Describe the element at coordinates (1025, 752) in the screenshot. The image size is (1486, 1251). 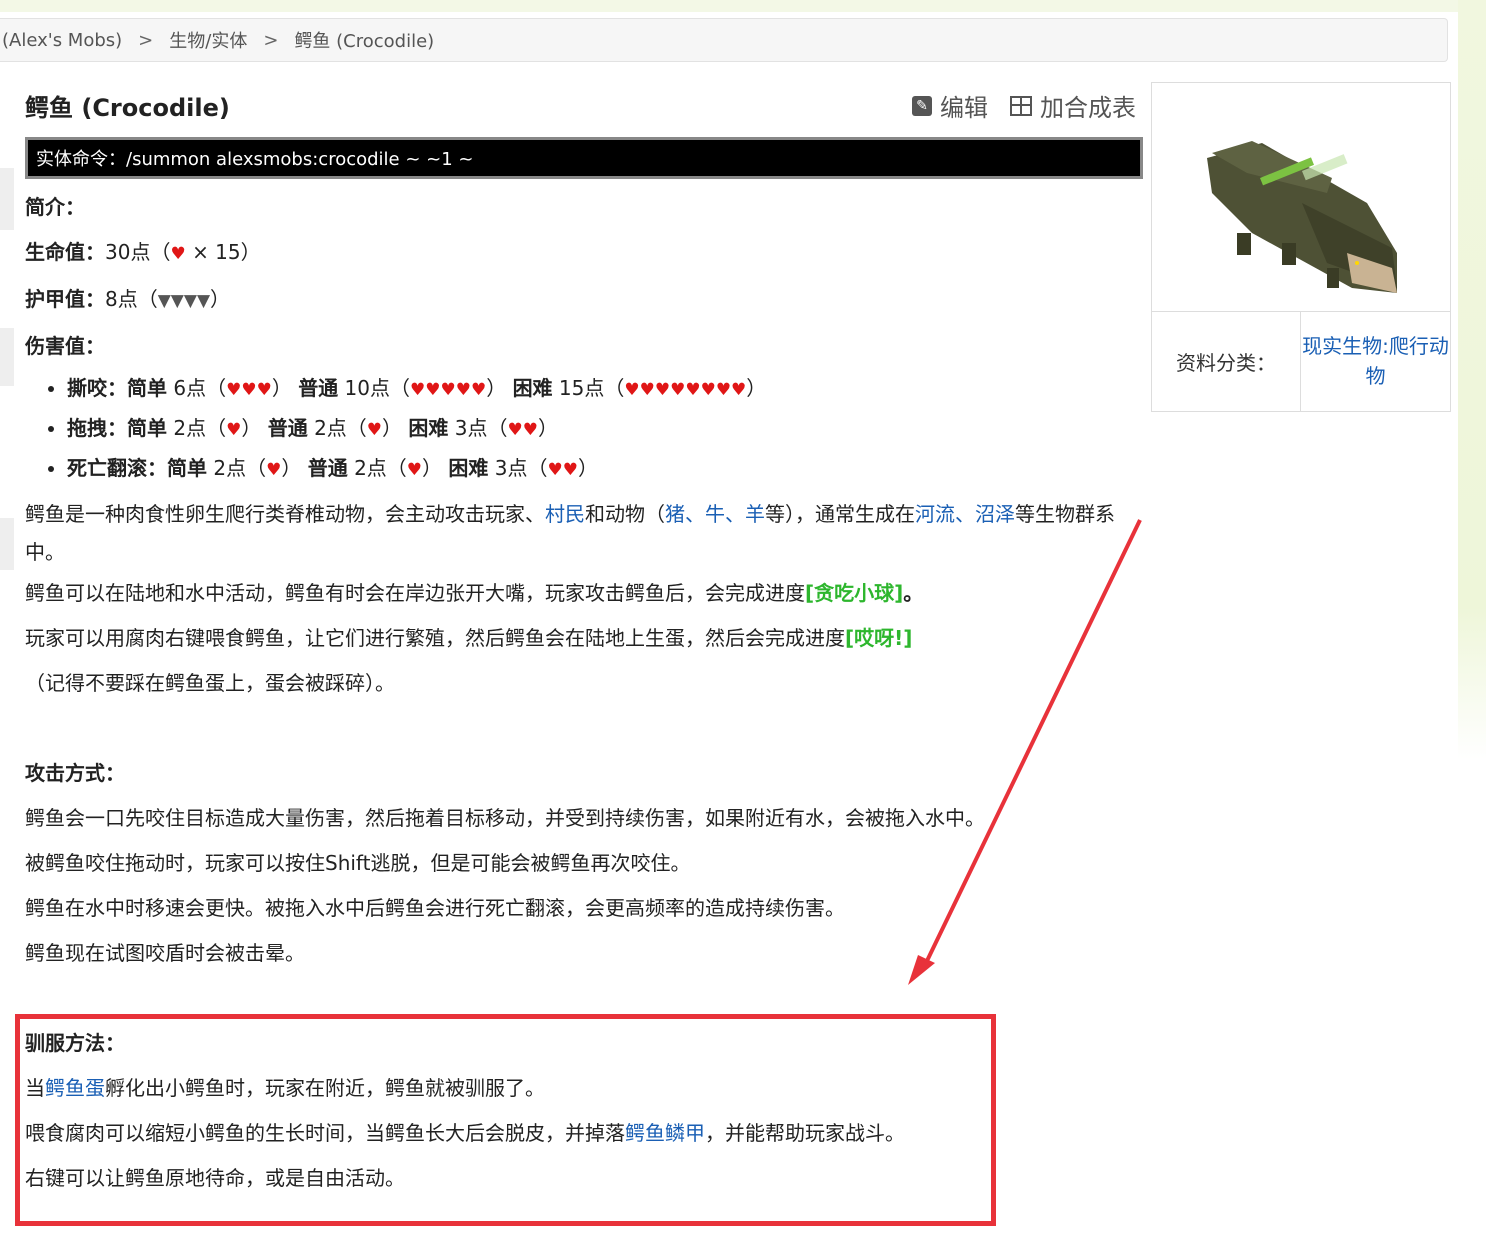
I see `annotation-arrow` at that location.